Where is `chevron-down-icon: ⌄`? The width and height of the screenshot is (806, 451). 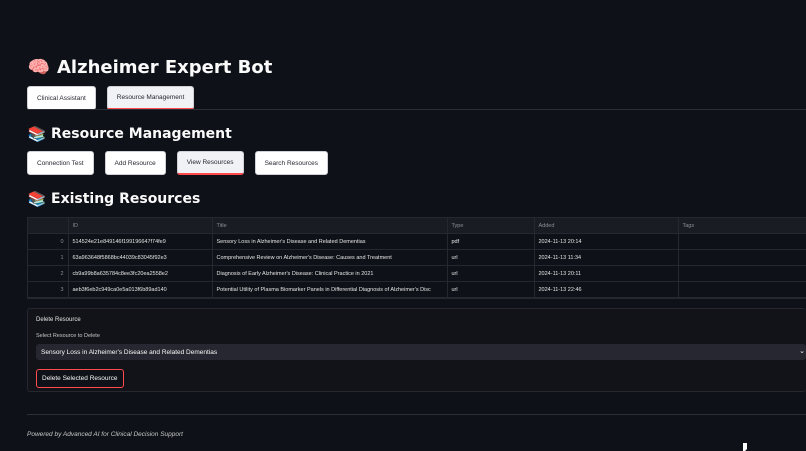 chevron-down-icon: ⌄ is located at coordinates (802, 351).